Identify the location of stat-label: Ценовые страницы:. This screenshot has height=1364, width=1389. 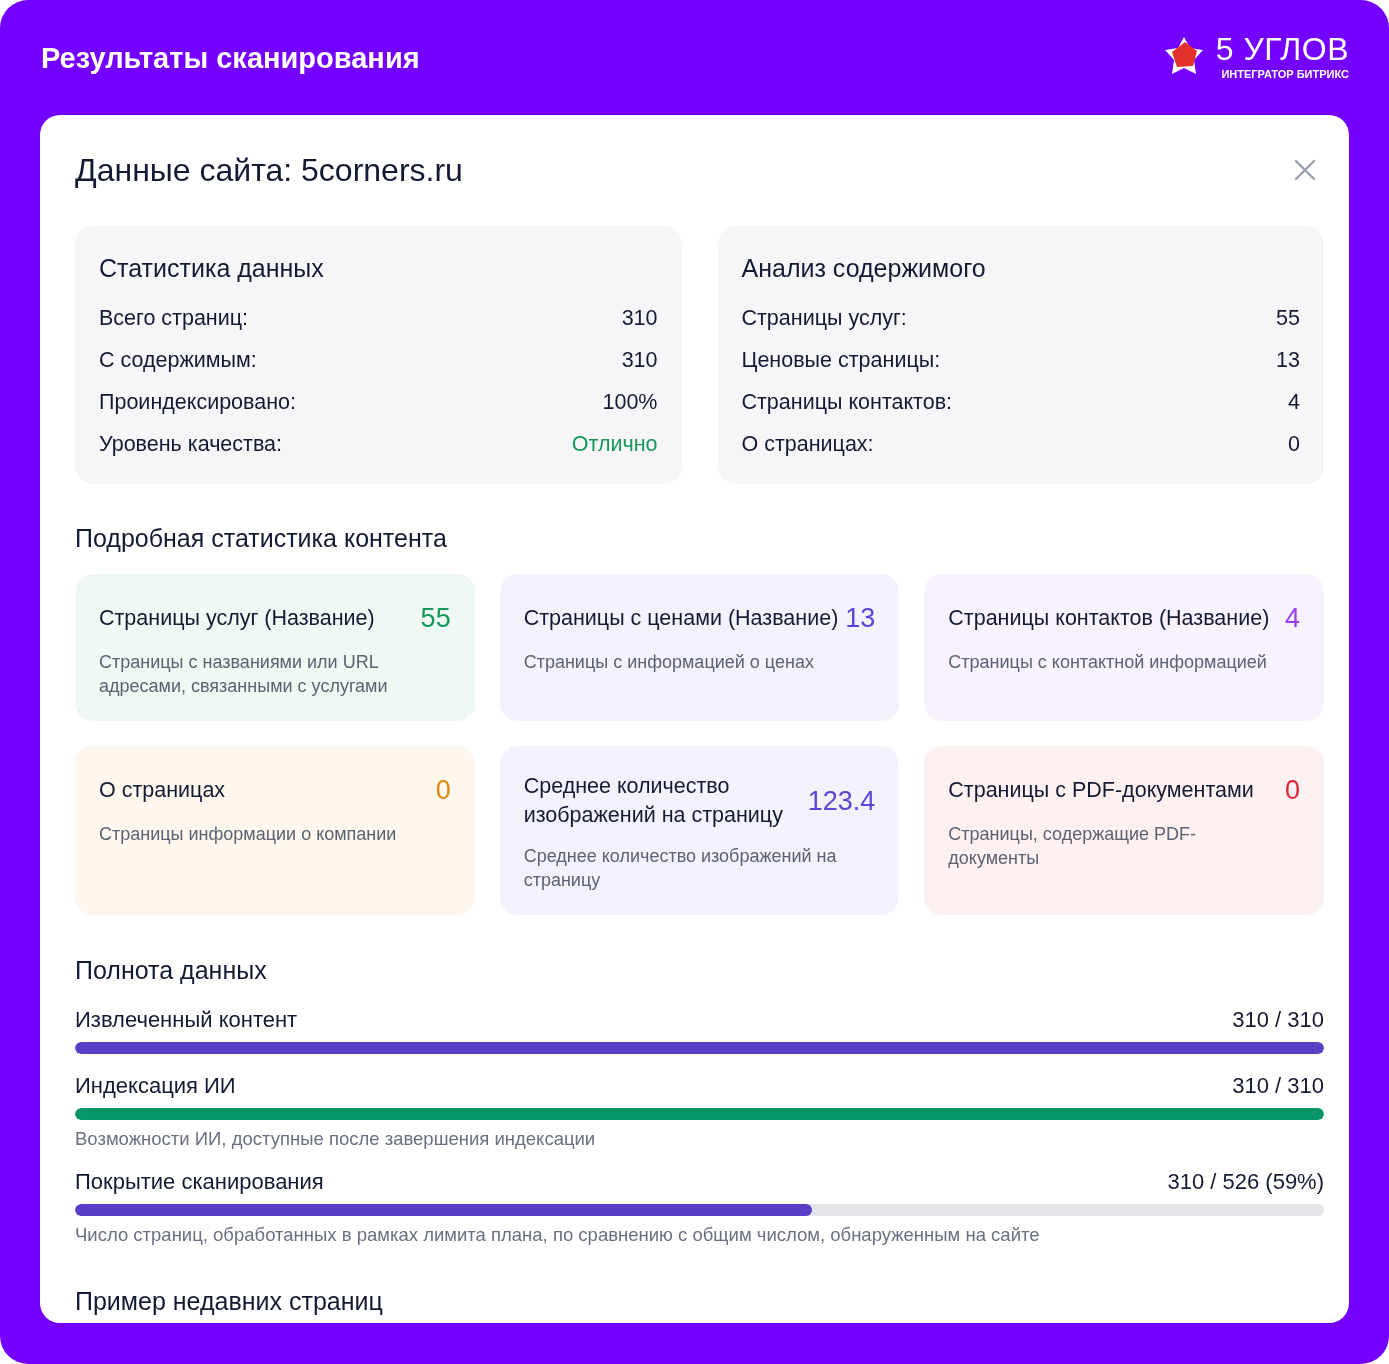
(841, 360).